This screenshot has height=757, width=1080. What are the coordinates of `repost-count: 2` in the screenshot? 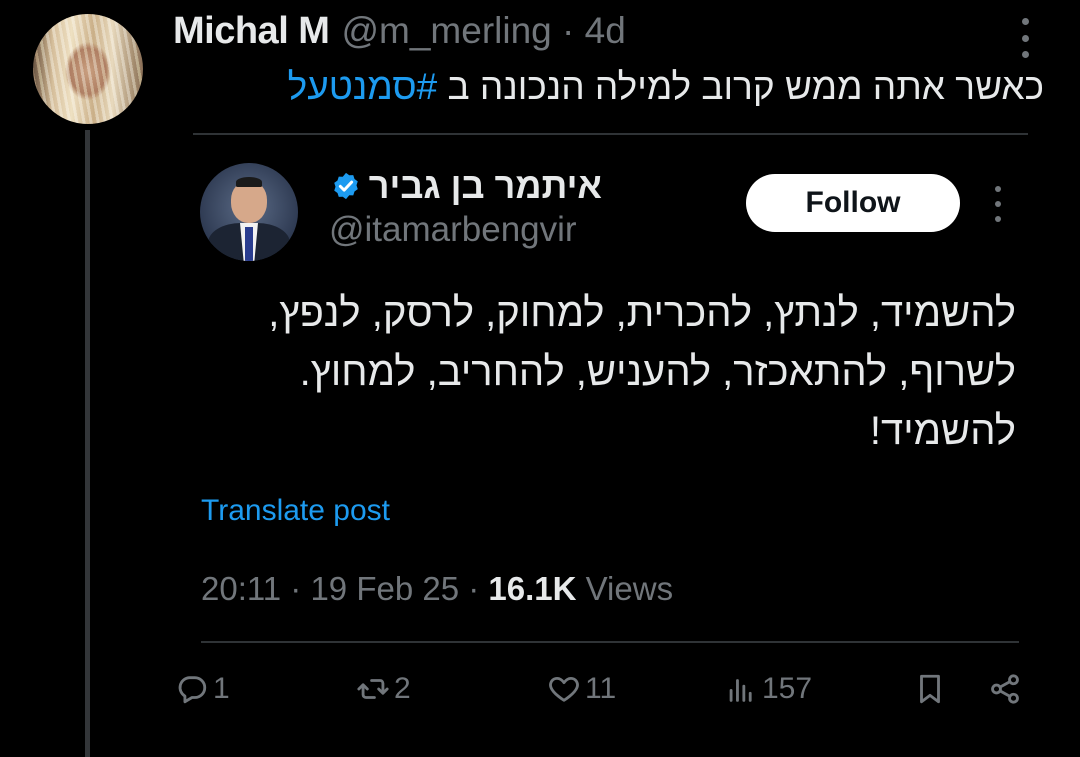 It's located at (402, 688).